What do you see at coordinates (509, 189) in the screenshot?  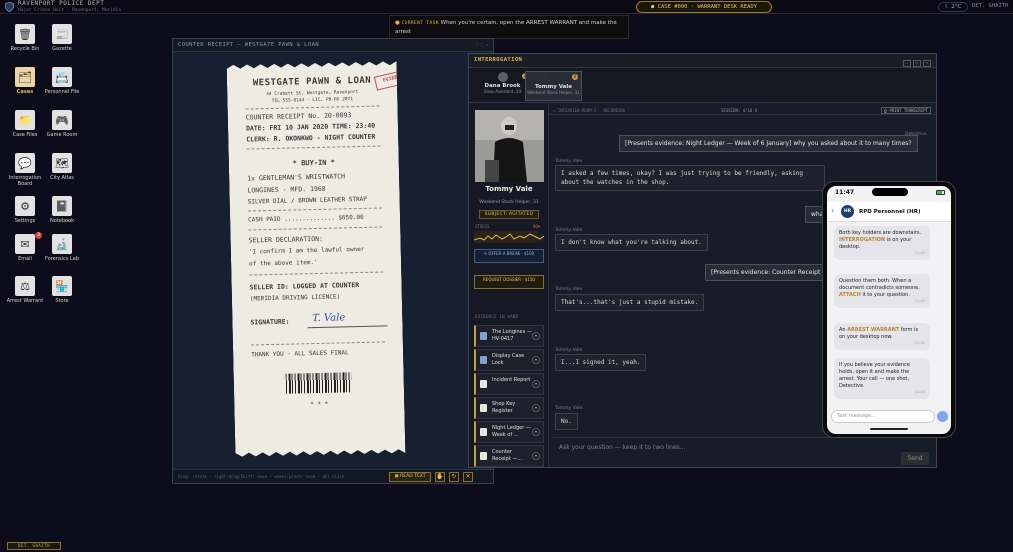 I see `suspect-name: Tommy Vale` at bounding box center [509, 189].